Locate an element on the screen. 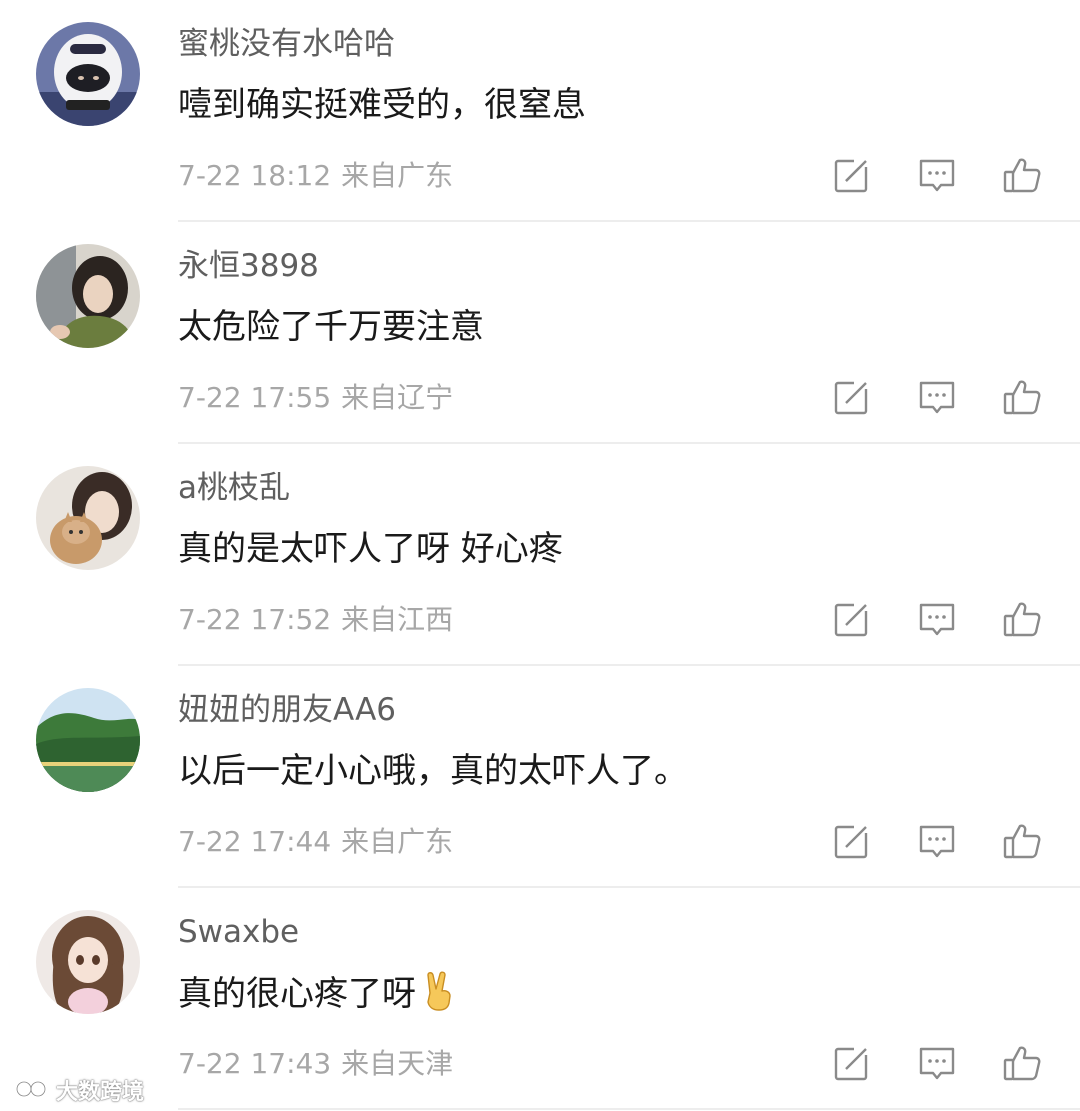 This screenshot has height=1111, width=1080. victory-hand-icon is located at coordinates (439, 991).